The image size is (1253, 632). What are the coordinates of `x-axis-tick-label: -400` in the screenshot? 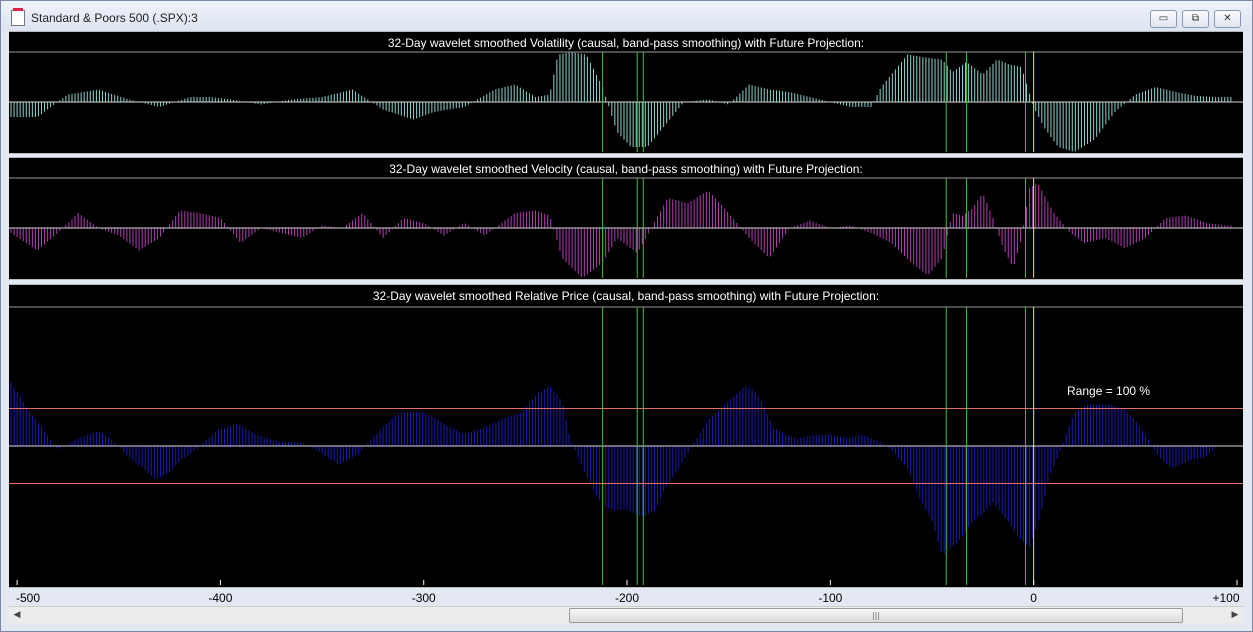 It's located at (220, 598).